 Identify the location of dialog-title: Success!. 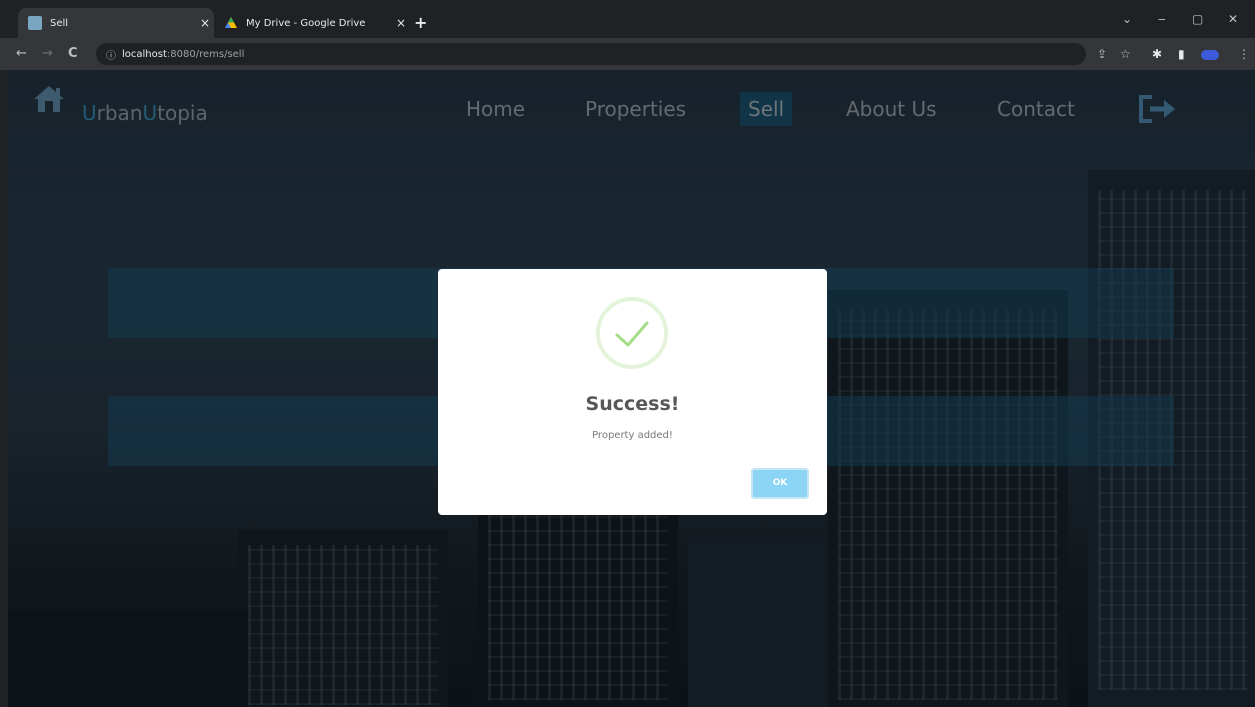
(632, 404).